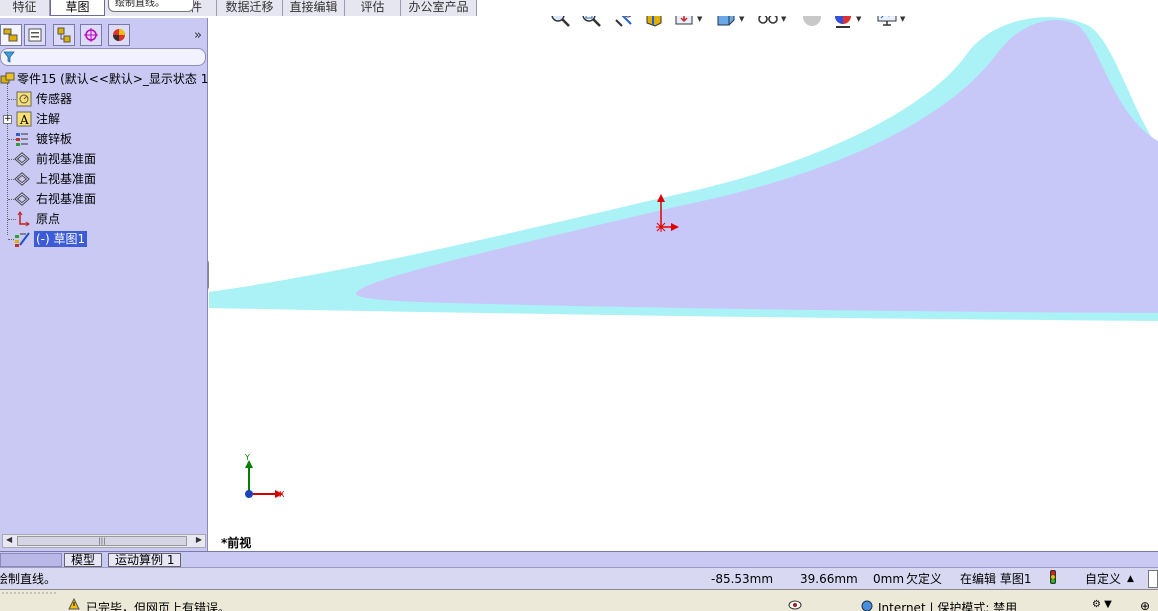 This screenshot has width=1158, height=611. What do you see at coordinates (31, 560) in the screenshot?
I see `tab-scroll-buttons` at bounding box center [31, 560].